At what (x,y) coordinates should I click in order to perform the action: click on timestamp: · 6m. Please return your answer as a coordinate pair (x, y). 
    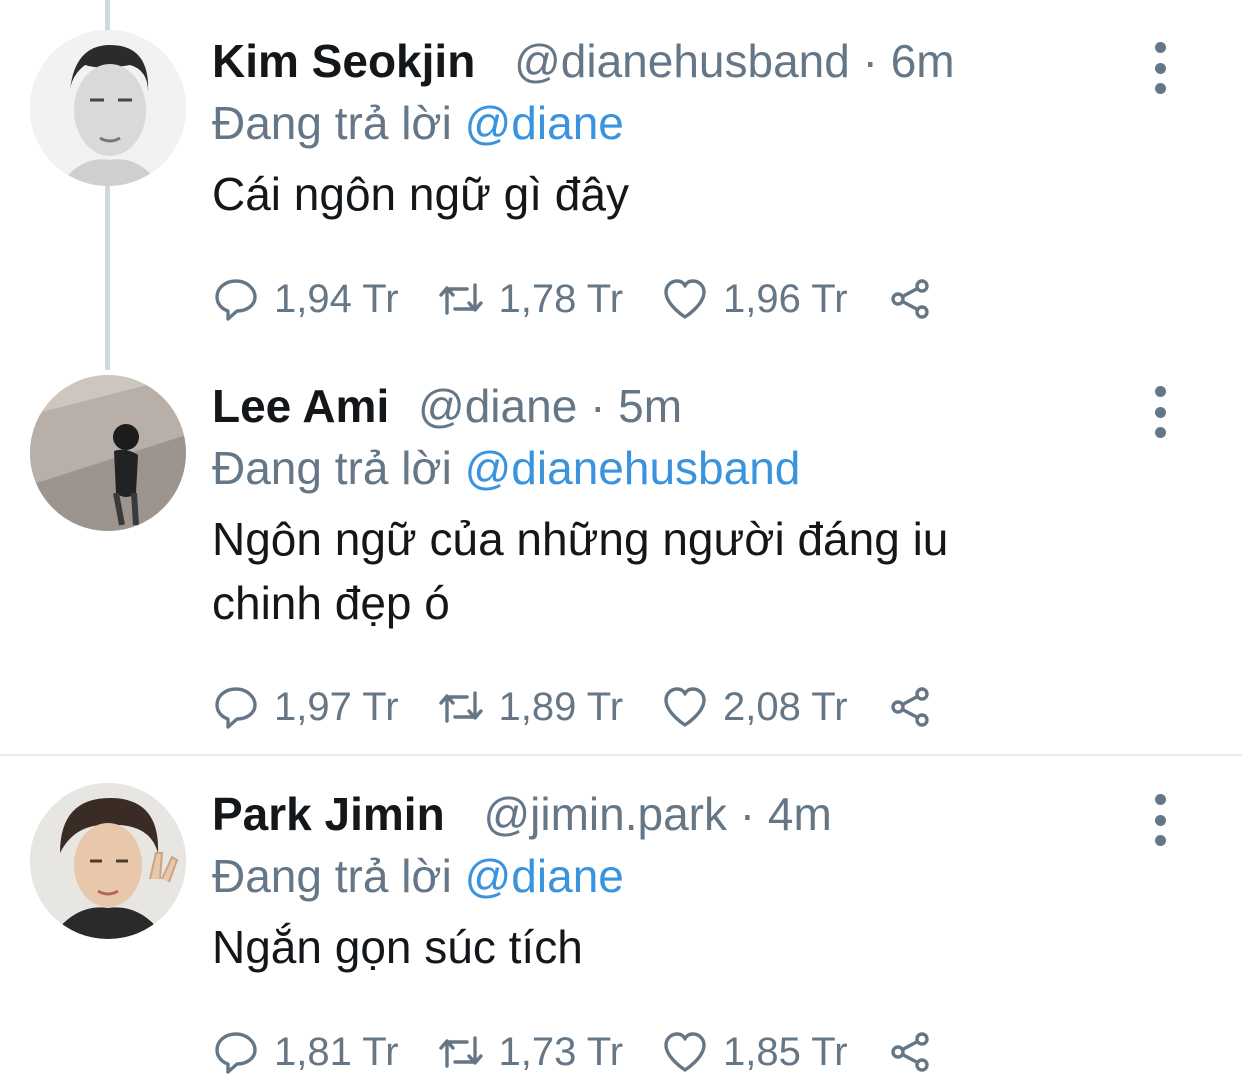
    Looking at the image, I should click on (908, 61).